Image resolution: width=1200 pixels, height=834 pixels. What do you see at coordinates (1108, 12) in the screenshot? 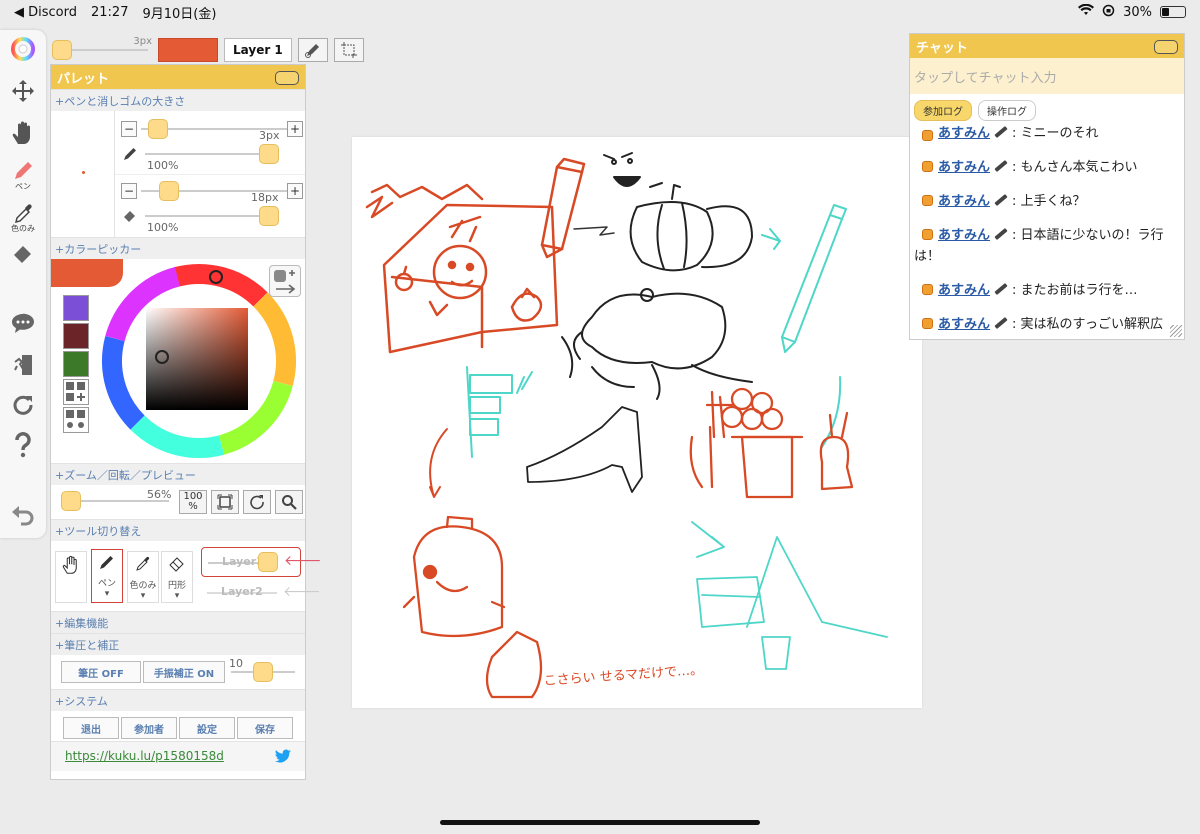
I see `orientation-lock-icon` at bounding box center [1108, 12].